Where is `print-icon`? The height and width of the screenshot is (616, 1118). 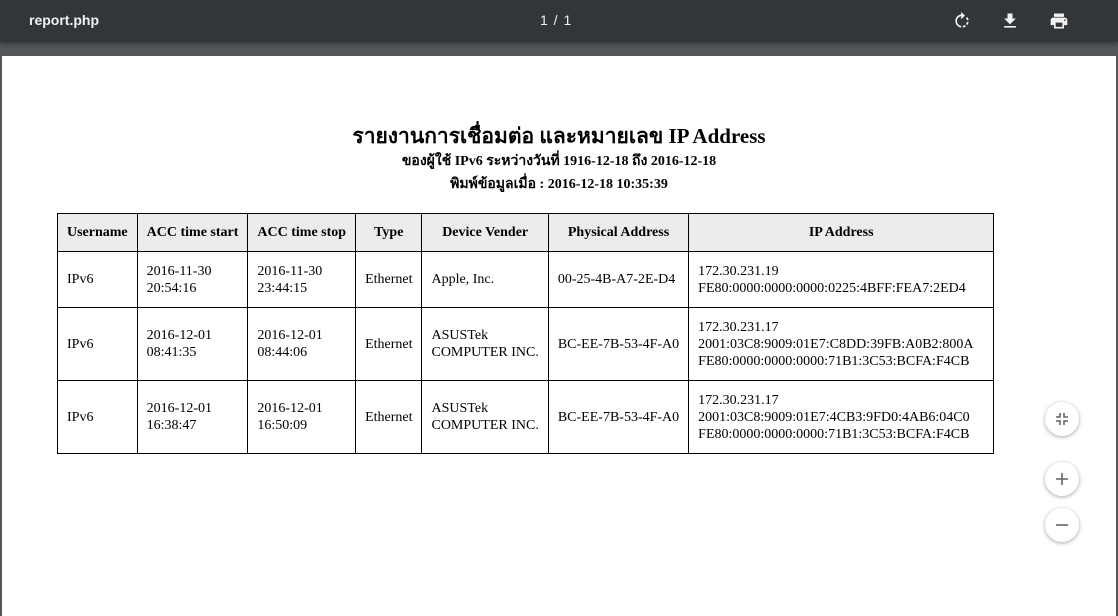 print-icon is located at coordinates (1059, 21).